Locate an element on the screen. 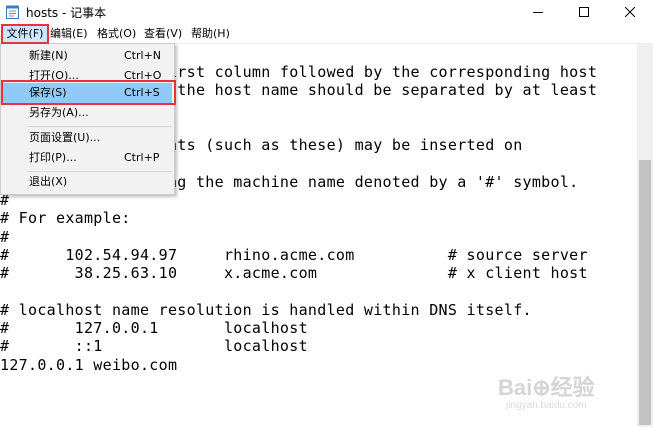 This screenshot has height=427, width=653. menu-file-label: 文件(F) is located at coordinates (25, 33).